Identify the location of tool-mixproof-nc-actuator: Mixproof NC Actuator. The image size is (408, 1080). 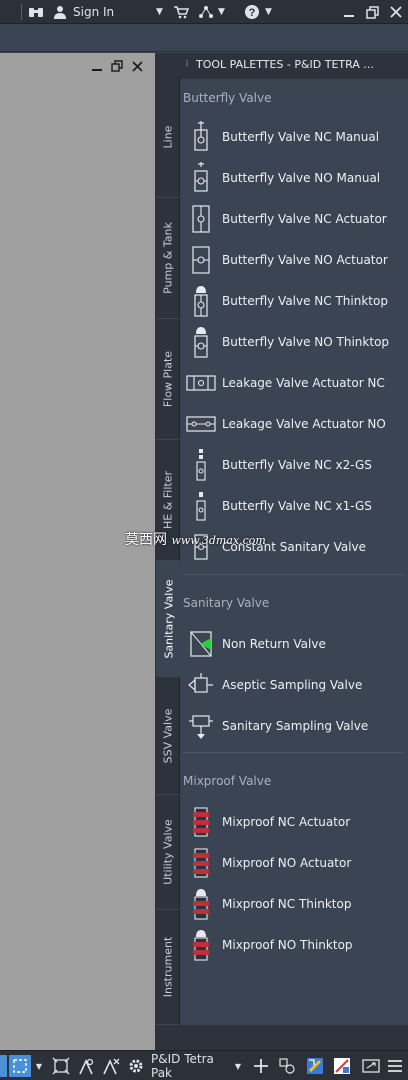
(294, 822).